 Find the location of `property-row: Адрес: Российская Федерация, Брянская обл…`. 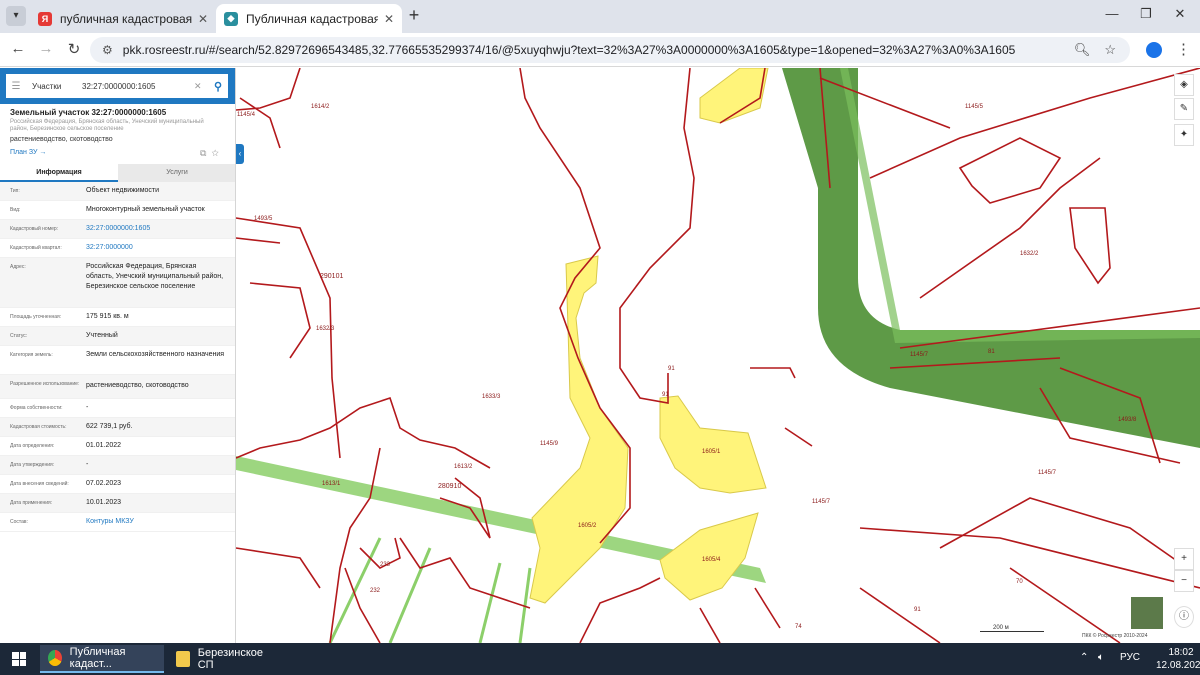

property-row: Адрес: Российская Федерация, Брянская обл… is located at coordinates (117, 283).